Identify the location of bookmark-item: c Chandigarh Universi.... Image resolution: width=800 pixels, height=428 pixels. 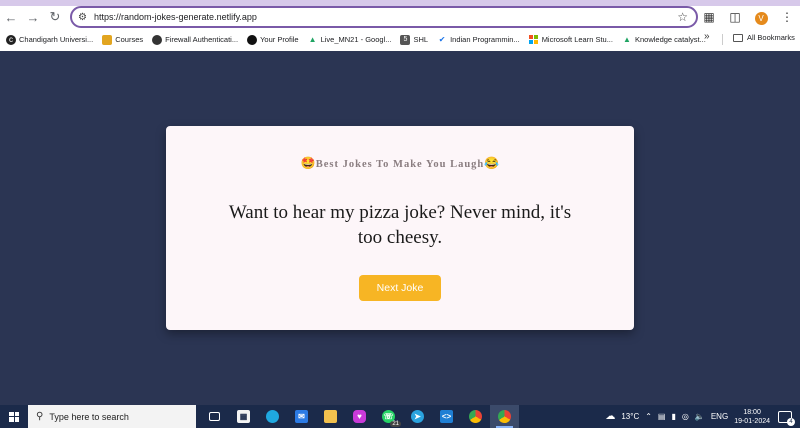
(50, 39).